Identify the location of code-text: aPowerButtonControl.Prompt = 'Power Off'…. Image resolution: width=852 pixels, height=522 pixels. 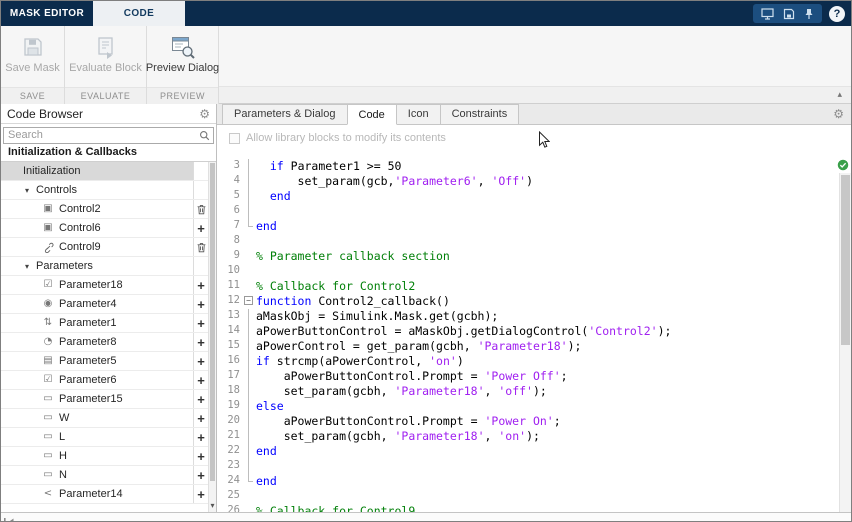
(546, 376).